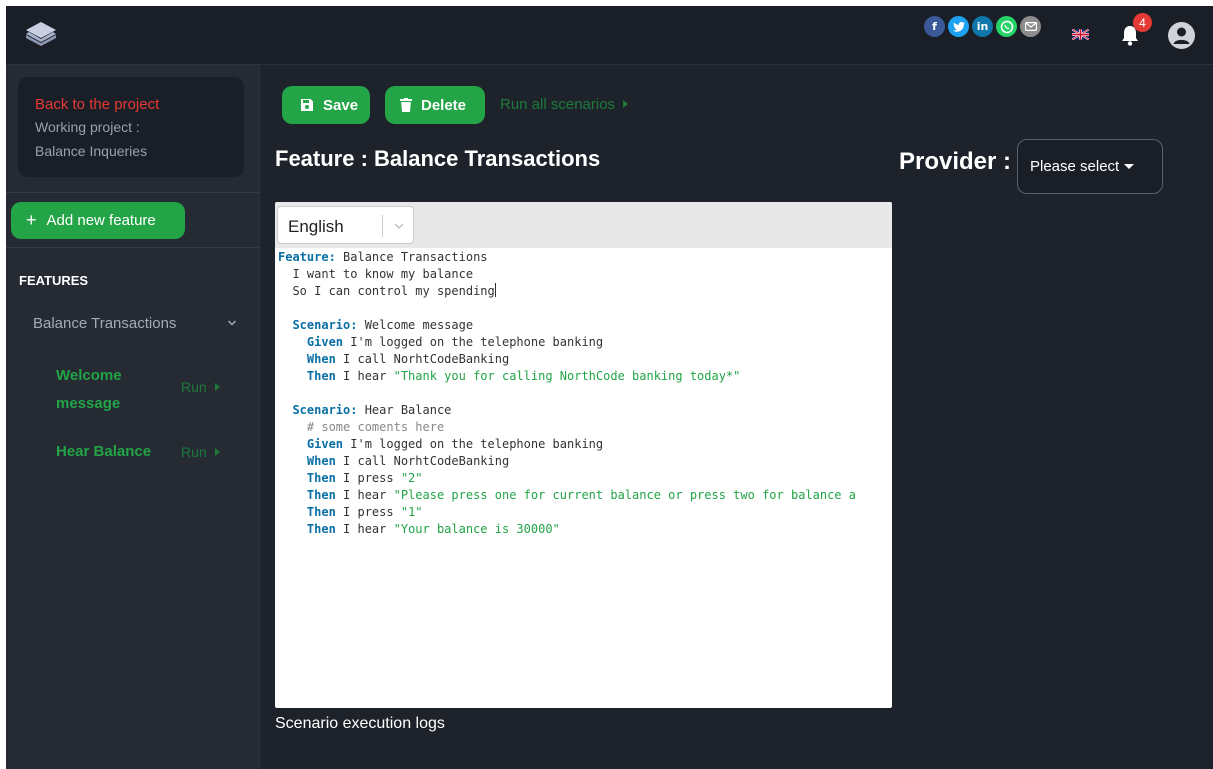 Image resolution: width=1213 pixels, height=769 pixels. I want to click on whatsapp-icon, so click(1006, 26).